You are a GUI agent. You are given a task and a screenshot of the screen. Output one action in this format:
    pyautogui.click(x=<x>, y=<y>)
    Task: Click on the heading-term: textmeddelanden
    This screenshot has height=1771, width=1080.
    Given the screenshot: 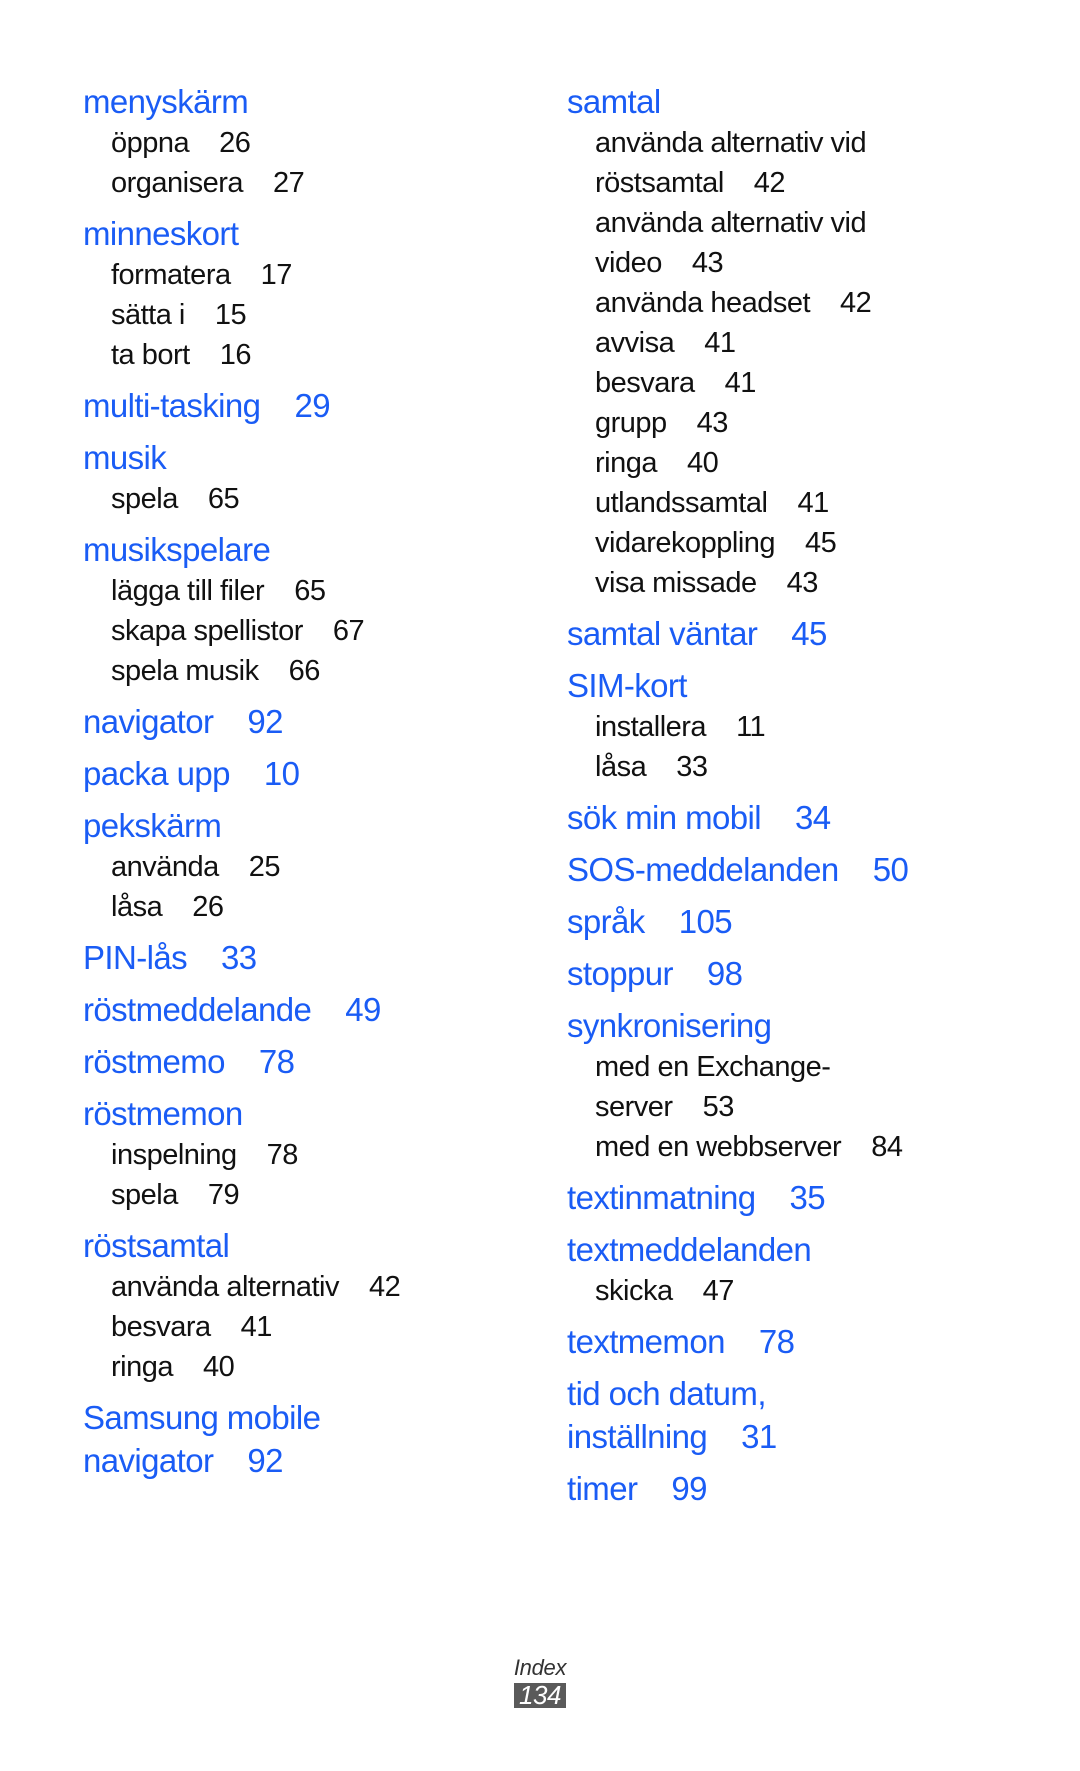 What is the action you would take?
    pyautogui.click(x=689, y=1249)
    